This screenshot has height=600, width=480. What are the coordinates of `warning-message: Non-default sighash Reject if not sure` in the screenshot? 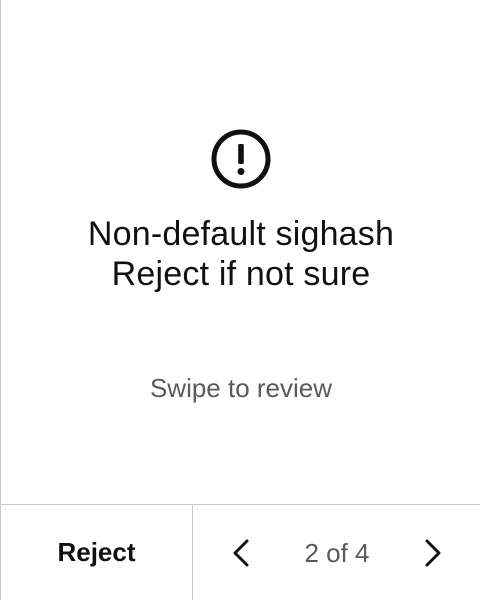 It's located at (240, 254).